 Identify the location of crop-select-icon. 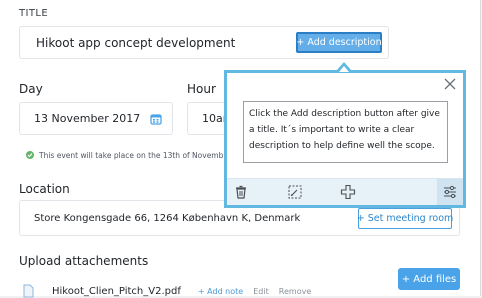
(295, 192).